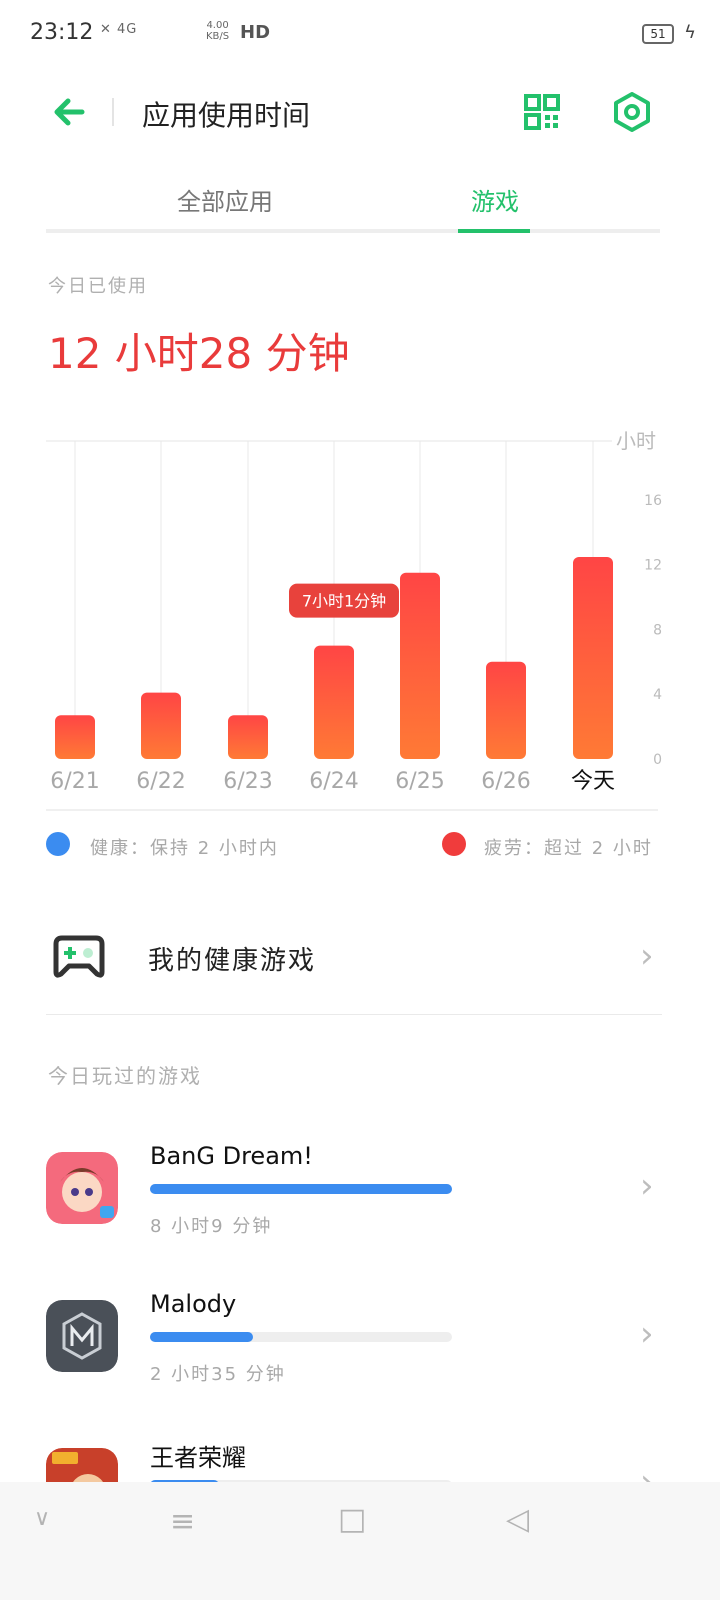 Image resolution: width=720 pixels, height=1600 pixels. I want to click on tab-games: 游戏, so click(495, 199).